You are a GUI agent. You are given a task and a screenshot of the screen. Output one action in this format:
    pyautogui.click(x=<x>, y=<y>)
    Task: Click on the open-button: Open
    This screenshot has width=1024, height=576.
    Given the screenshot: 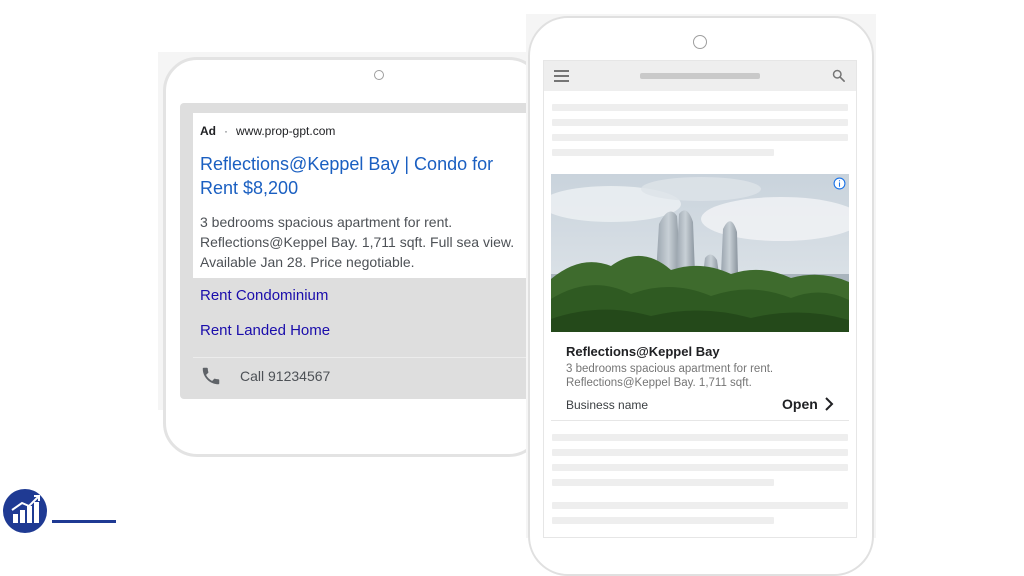 What is the action you would take?
    pyautogui.click(x=808, y=404)
    